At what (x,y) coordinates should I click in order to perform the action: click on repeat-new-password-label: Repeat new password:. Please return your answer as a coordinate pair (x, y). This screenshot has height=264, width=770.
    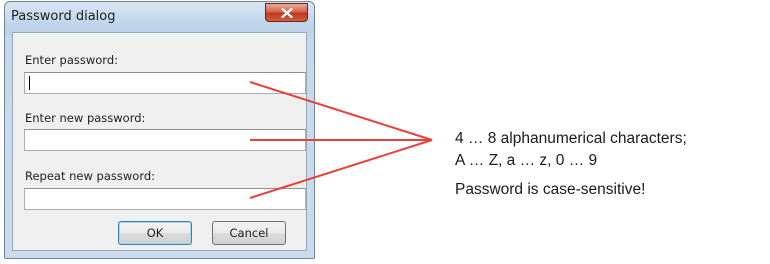
    Looking at the image, I should click on (90, 176).